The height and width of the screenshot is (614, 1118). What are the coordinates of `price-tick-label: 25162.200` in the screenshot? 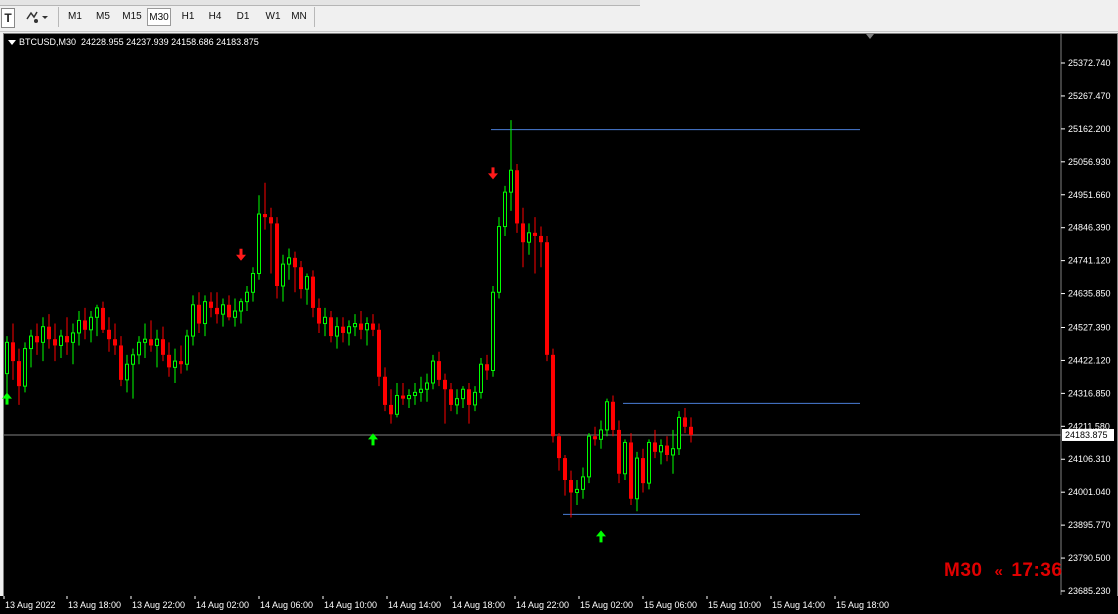 It's located at (1089, 129).